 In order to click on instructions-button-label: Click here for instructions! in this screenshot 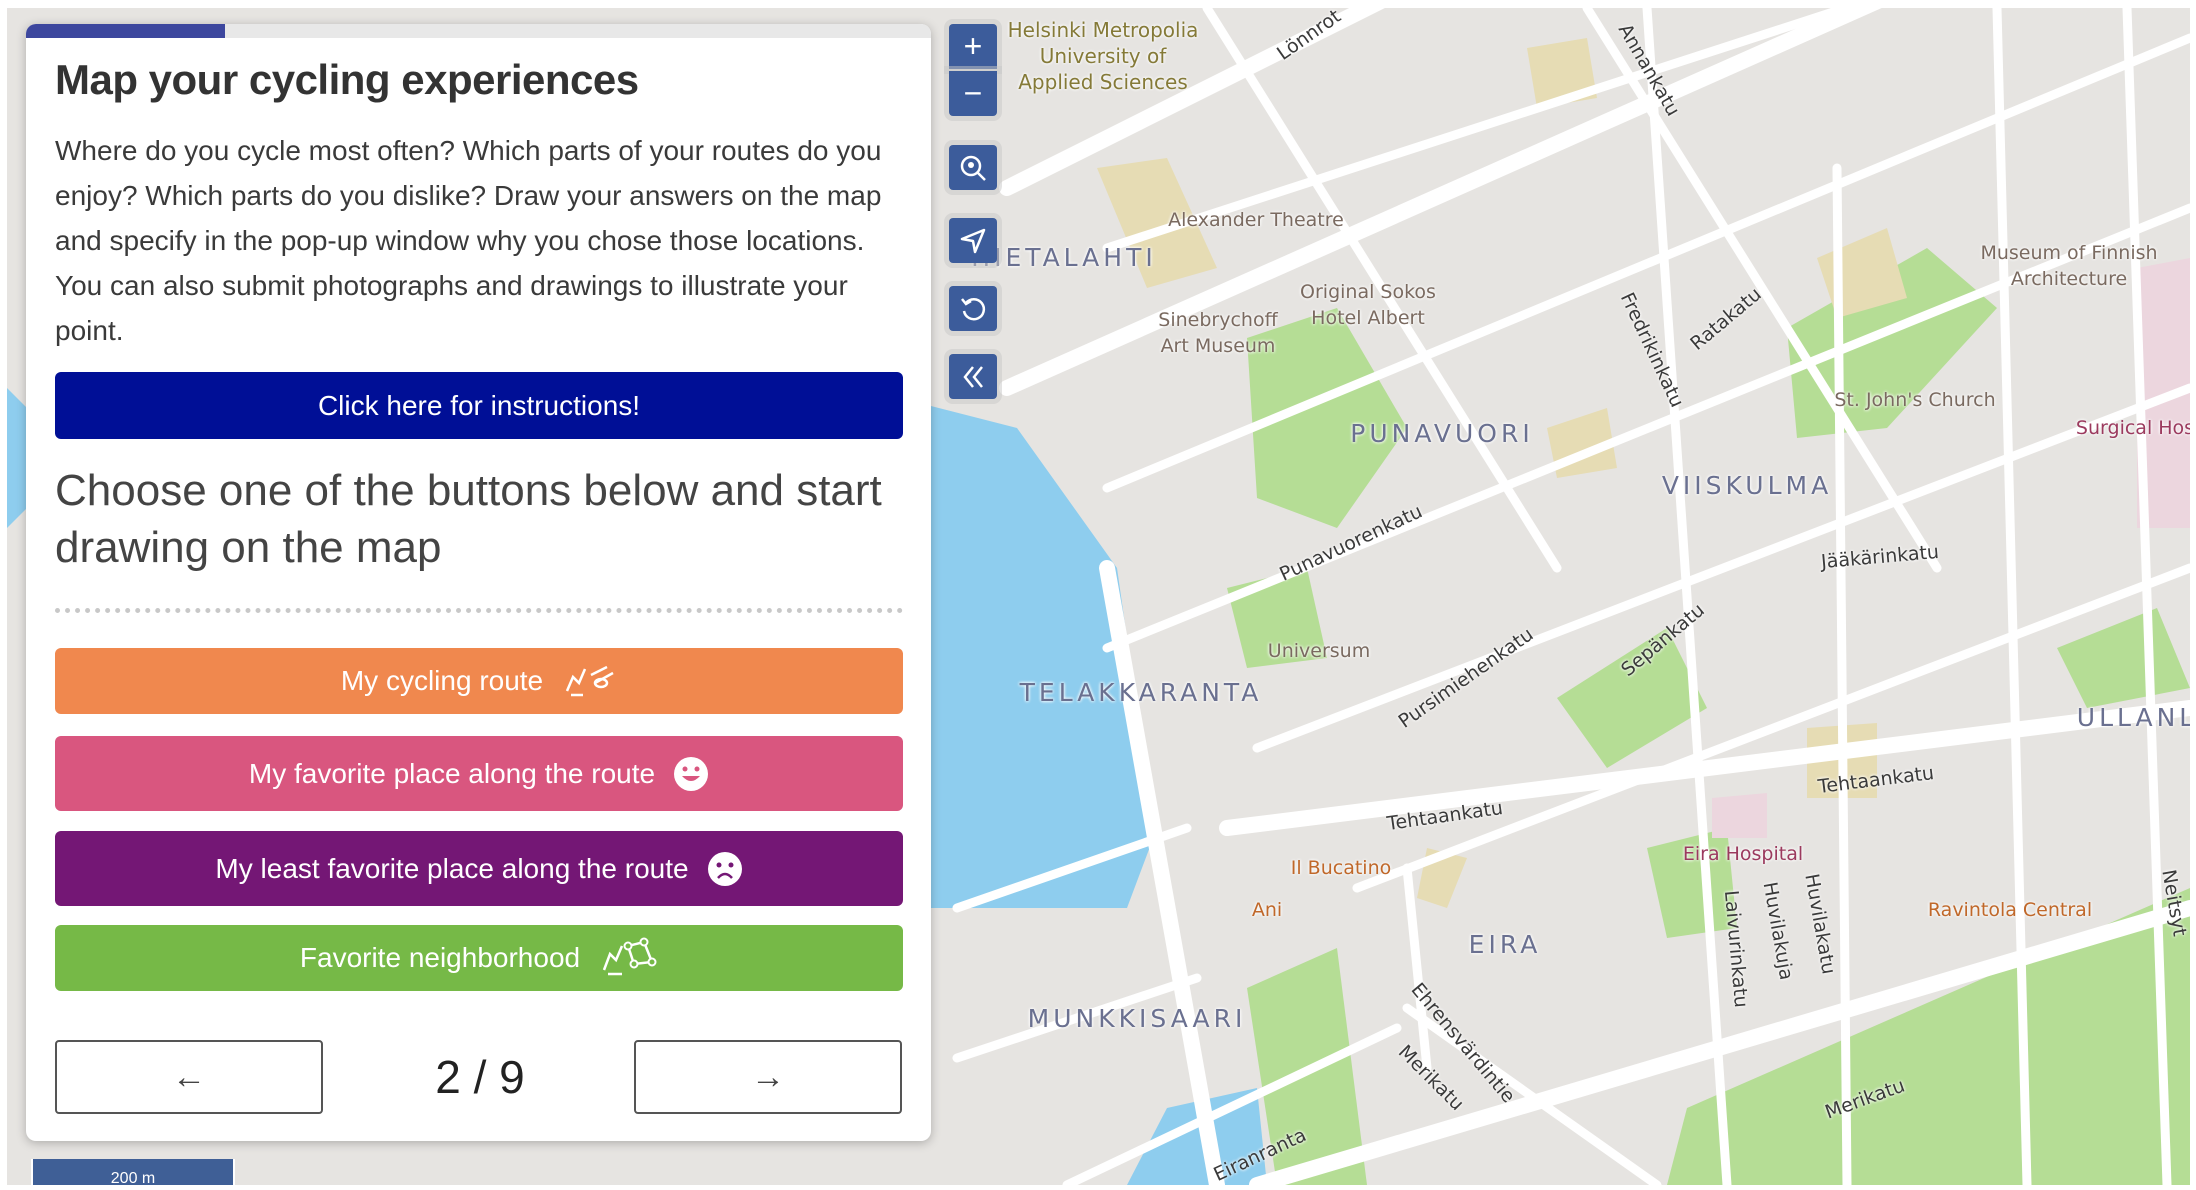, I will do `click(479, 405)`.